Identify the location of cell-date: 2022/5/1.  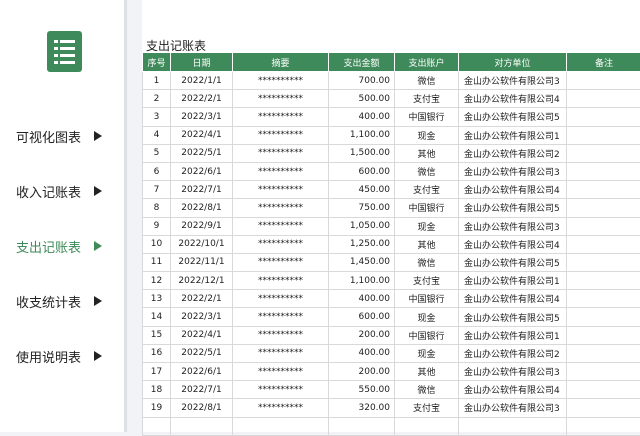
(202, 153).